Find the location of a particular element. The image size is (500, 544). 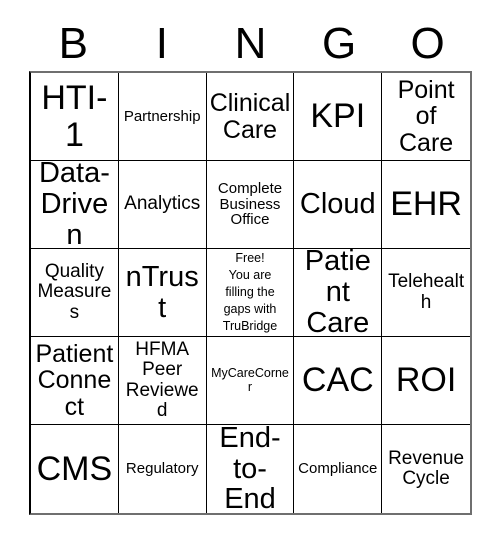

bingo-cell-n1: Clinical Care is located at coordinates (250, 117).